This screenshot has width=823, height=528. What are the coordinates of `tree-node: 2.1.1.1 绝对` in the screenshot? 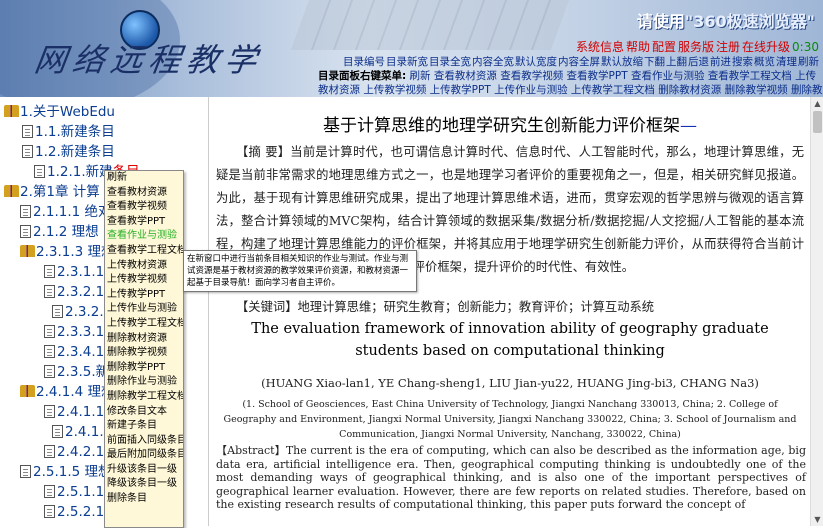 It's located at (66, 212).